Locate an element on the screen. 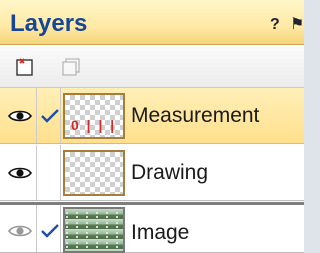 The height and width of the screenshot is (253, 320). panel-title: Layers is located at coordinates (49, 23).